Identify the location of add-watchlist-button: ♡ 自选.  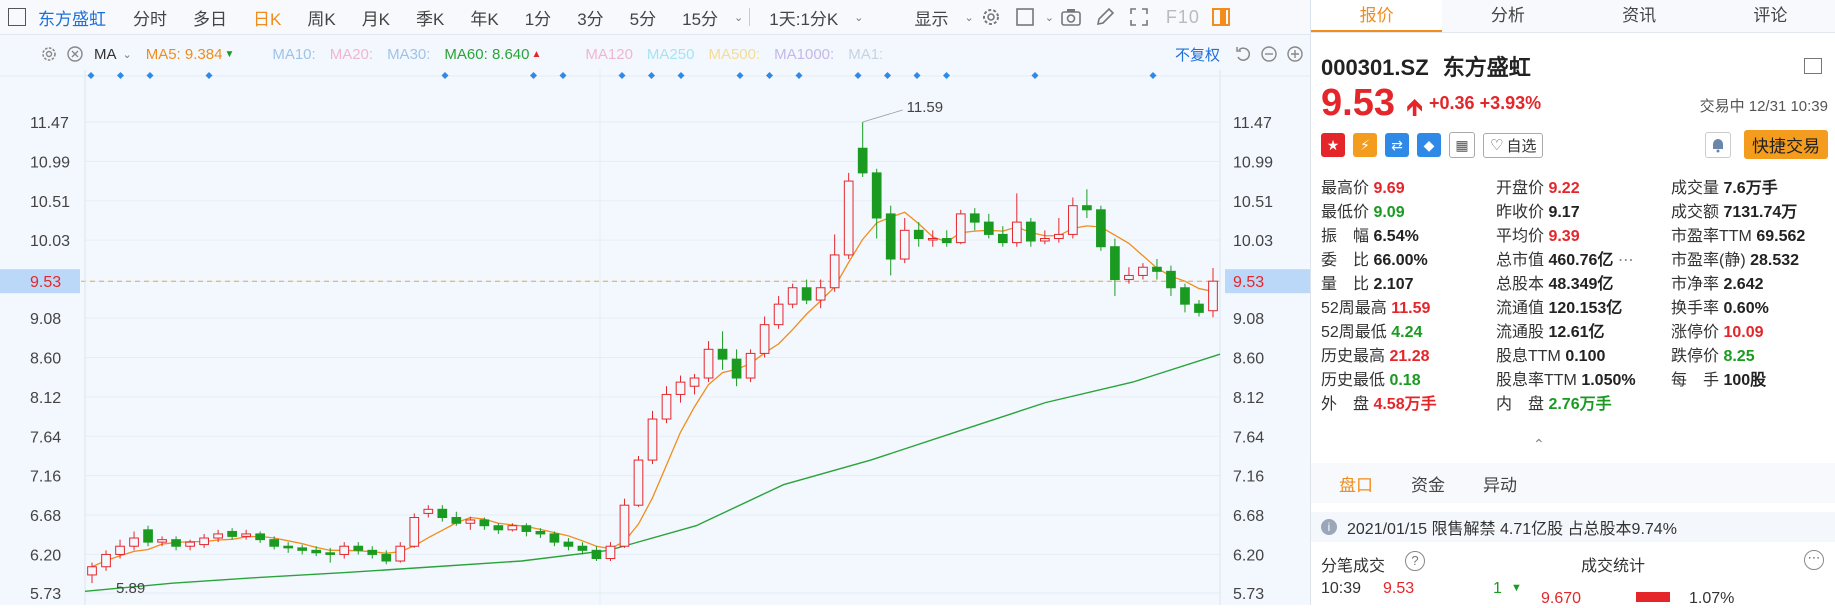
(1513, 145).